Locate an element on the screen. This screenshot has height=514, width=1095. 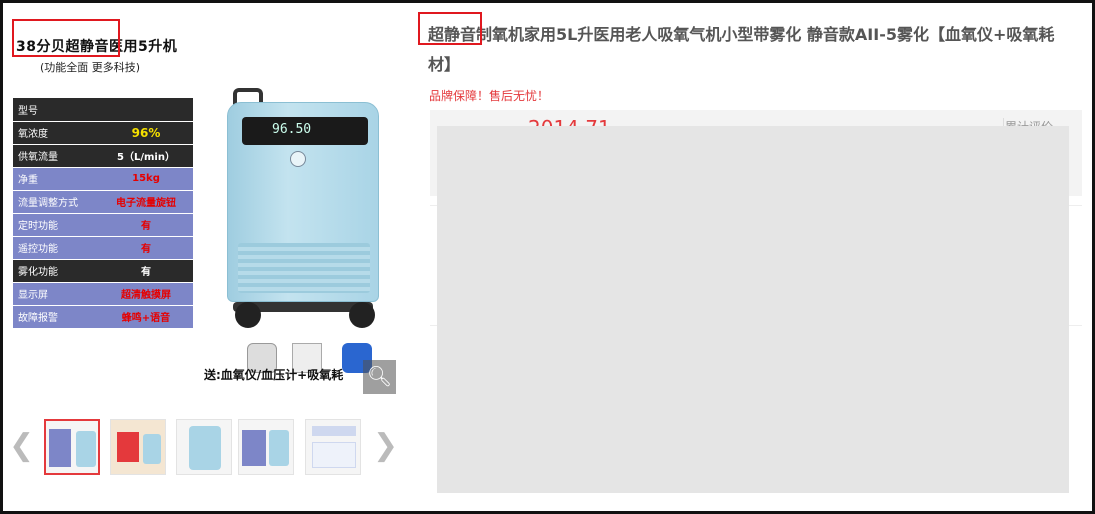
chevron-right-icon: ❯ is located at coordinates (385, 445).